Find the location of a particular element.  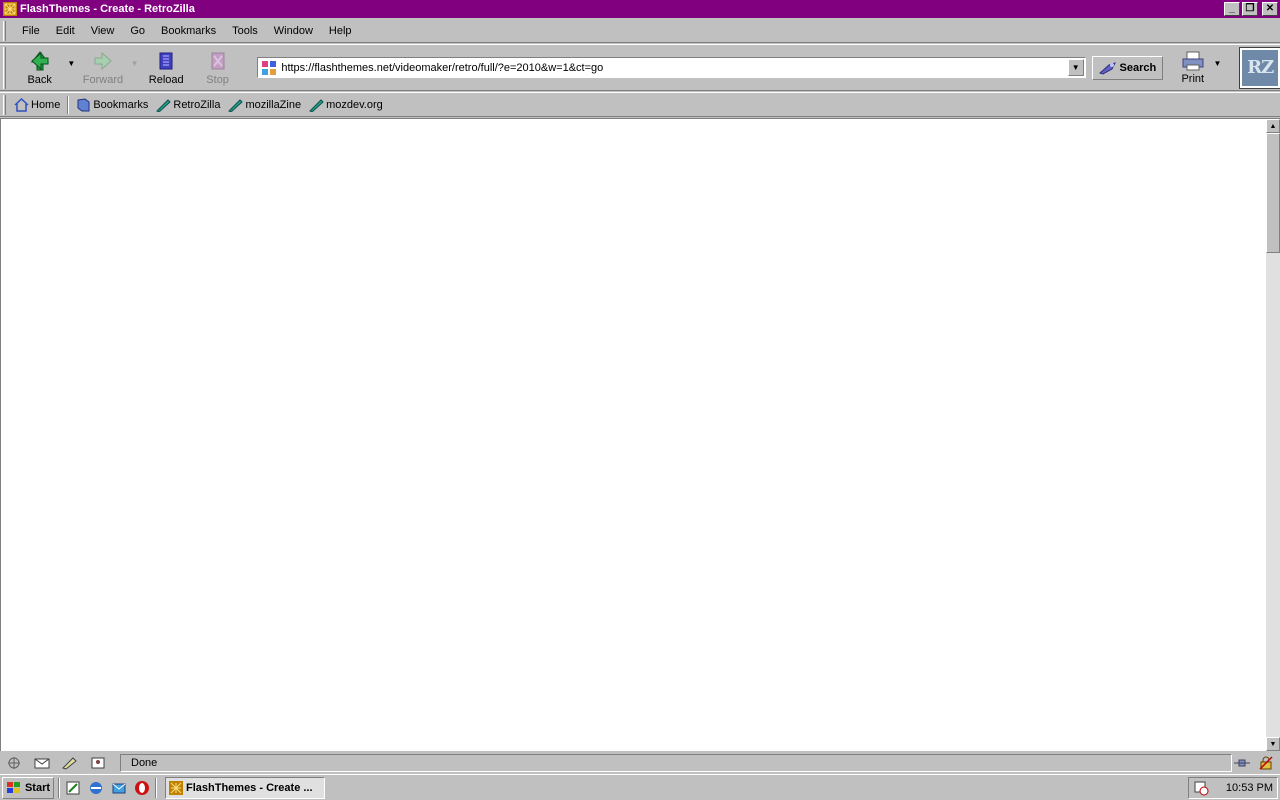

start-label: Start is located at coordinates (37, 787).